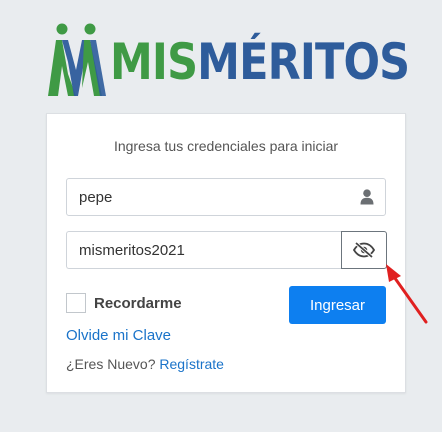 Image resolution: width=442 pixels, height=432 pixels. I want to click on username-field, so click(226, 197).